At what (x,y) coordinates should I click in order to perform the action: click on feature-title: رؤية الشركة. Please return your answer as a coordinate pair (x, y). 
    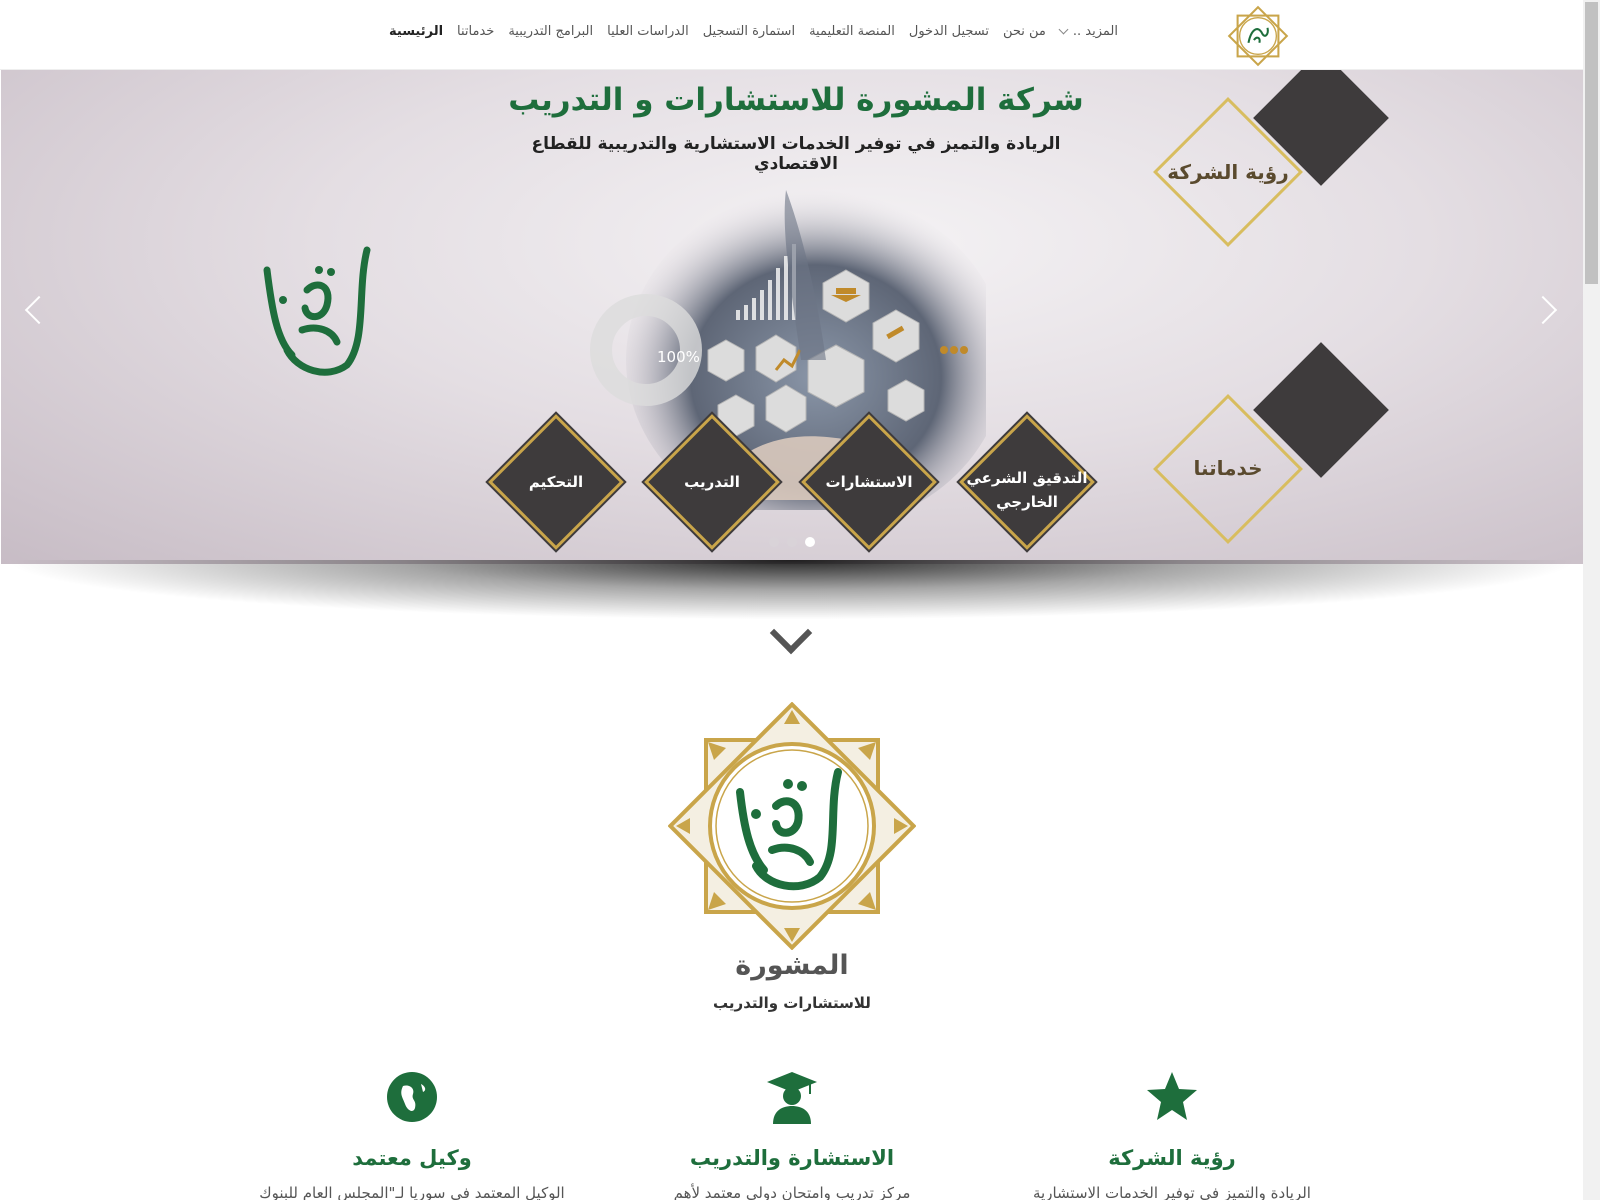
    Looking at the image, I should click on (1172, 1158).